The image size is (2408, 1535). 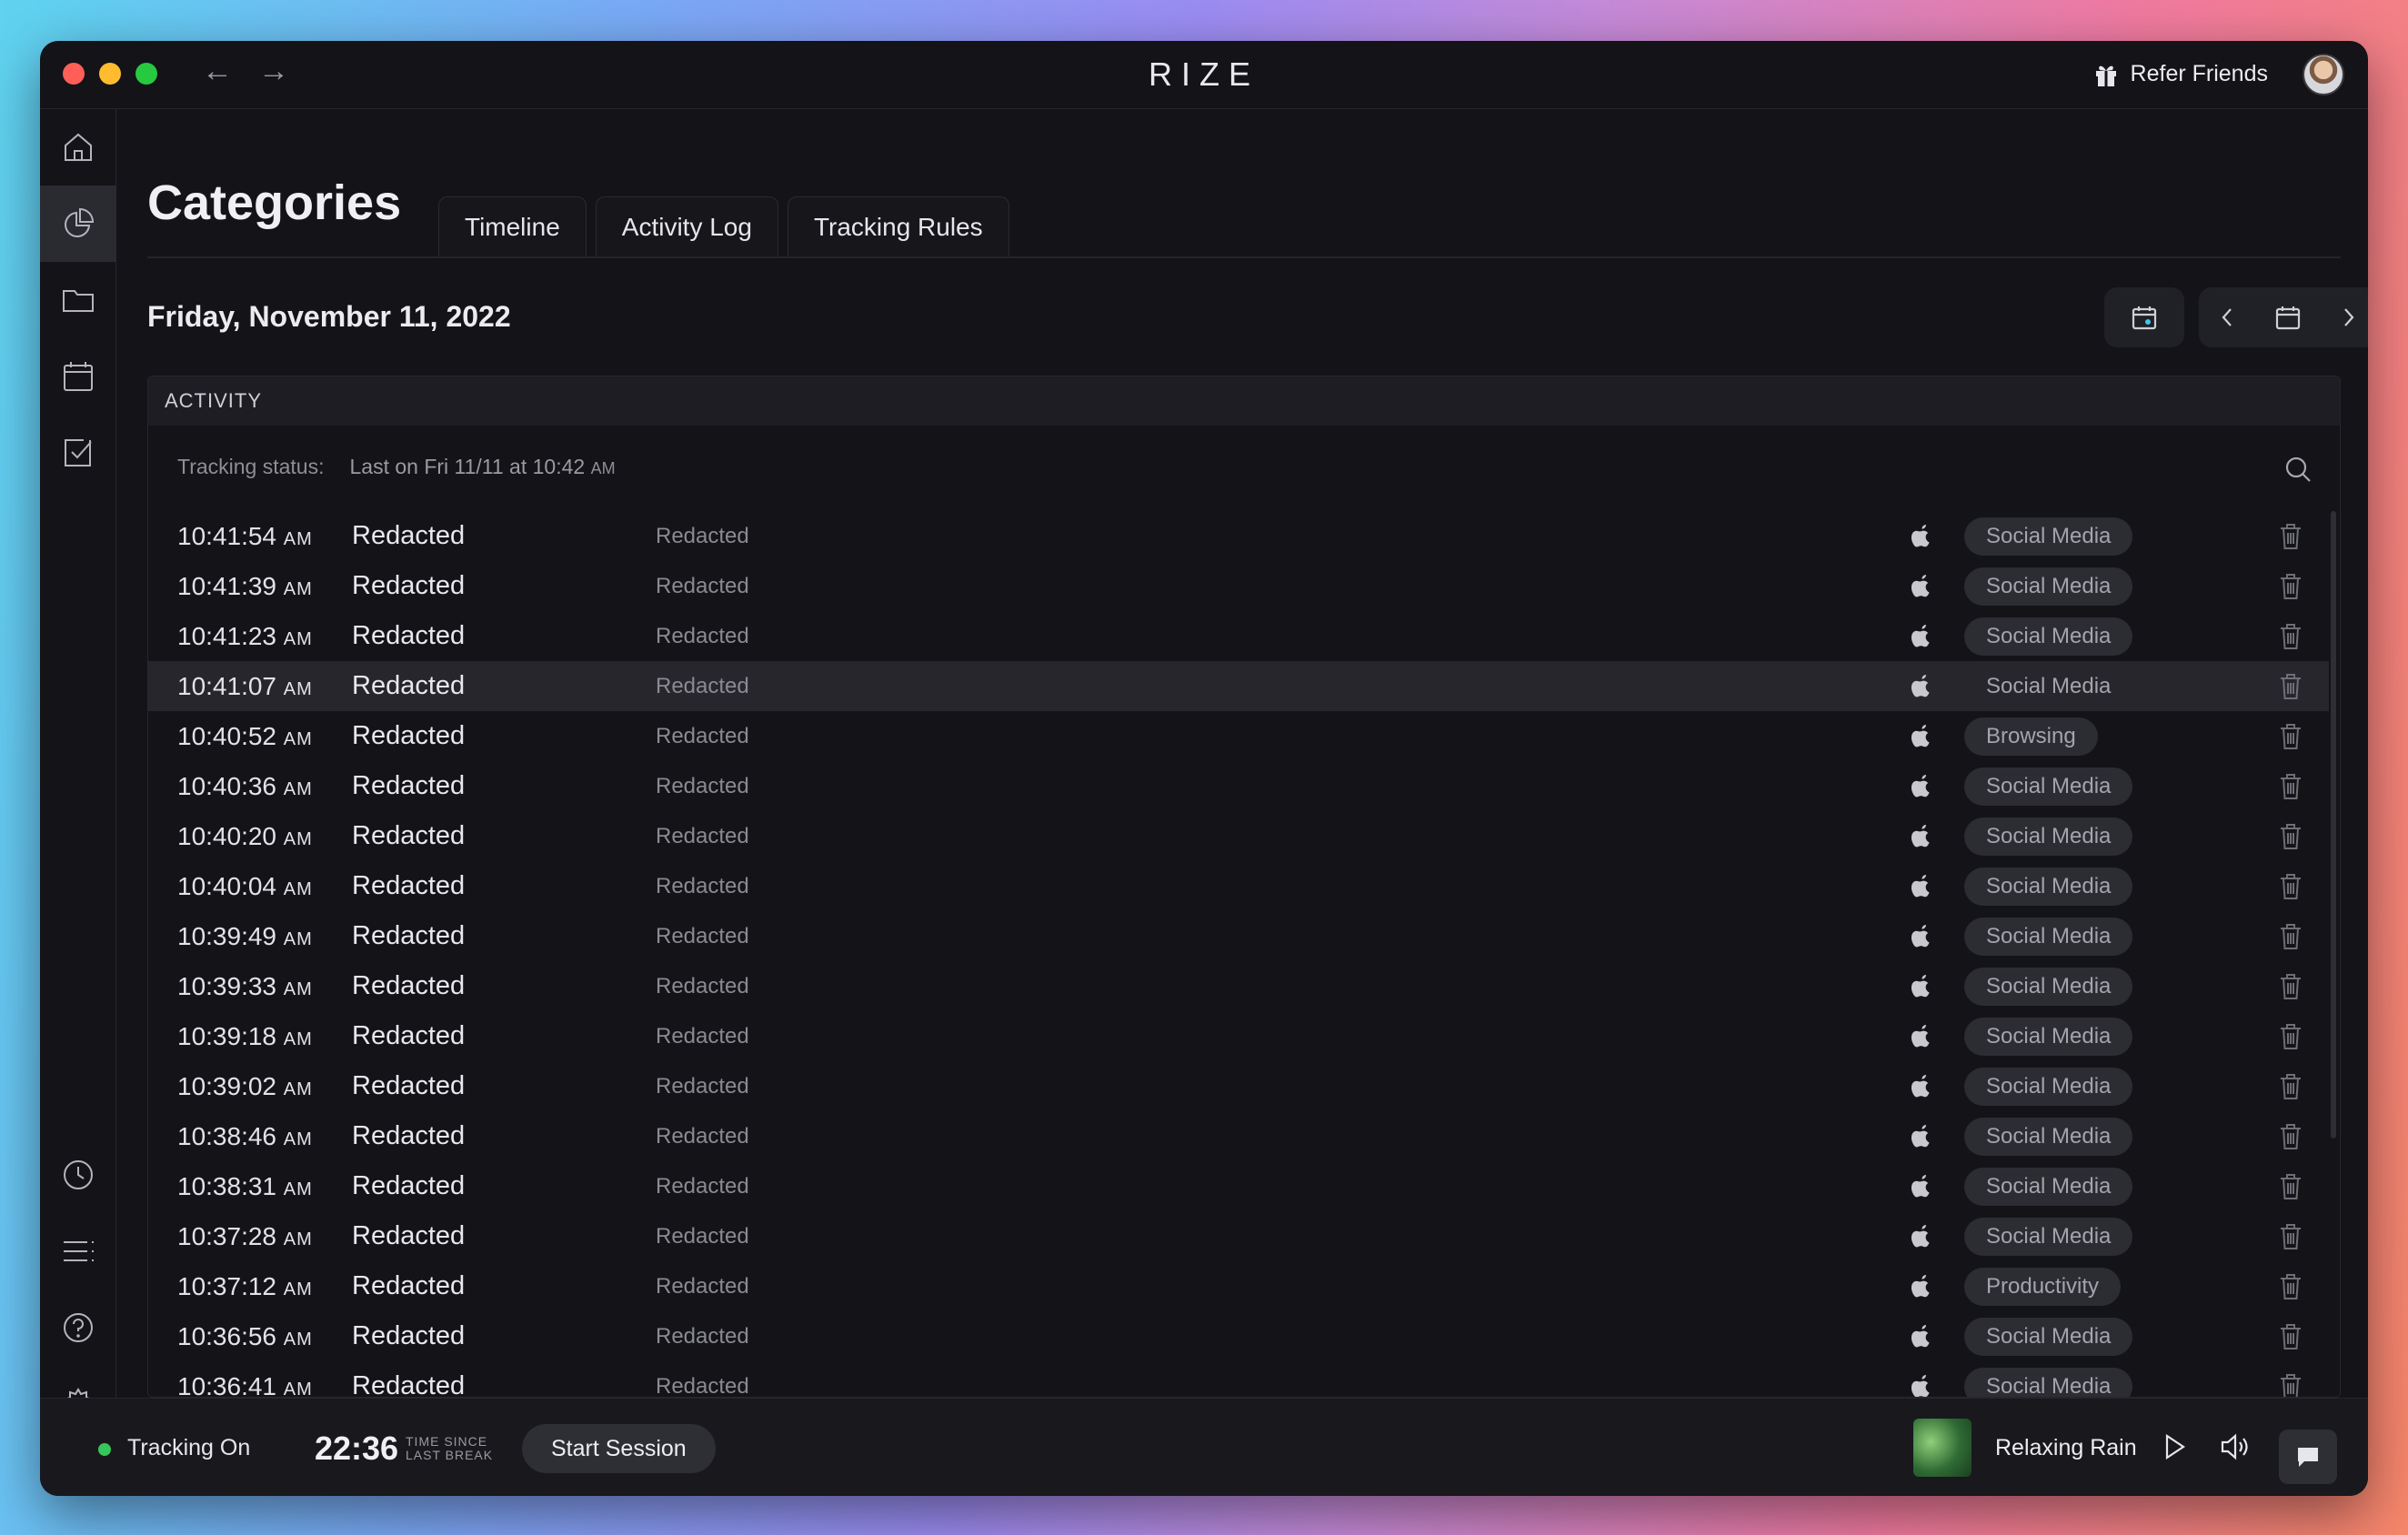 What do you see at coordinates (2323, 74) in the screenshot?
I see `user-avatar` at bounding box center [2323, 74].